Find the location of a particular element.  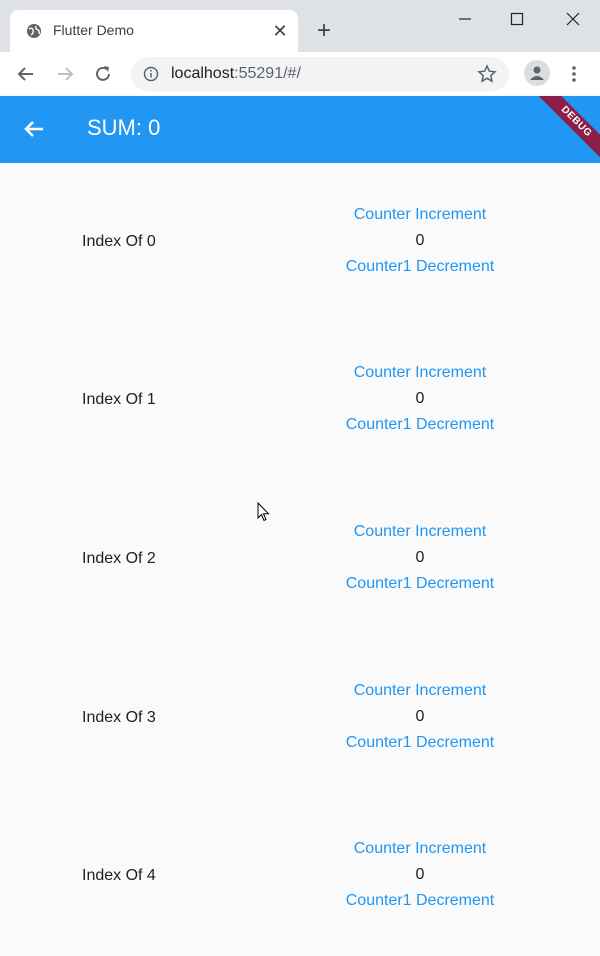

bookmark-star-icon is located at coordinates (487, 74).